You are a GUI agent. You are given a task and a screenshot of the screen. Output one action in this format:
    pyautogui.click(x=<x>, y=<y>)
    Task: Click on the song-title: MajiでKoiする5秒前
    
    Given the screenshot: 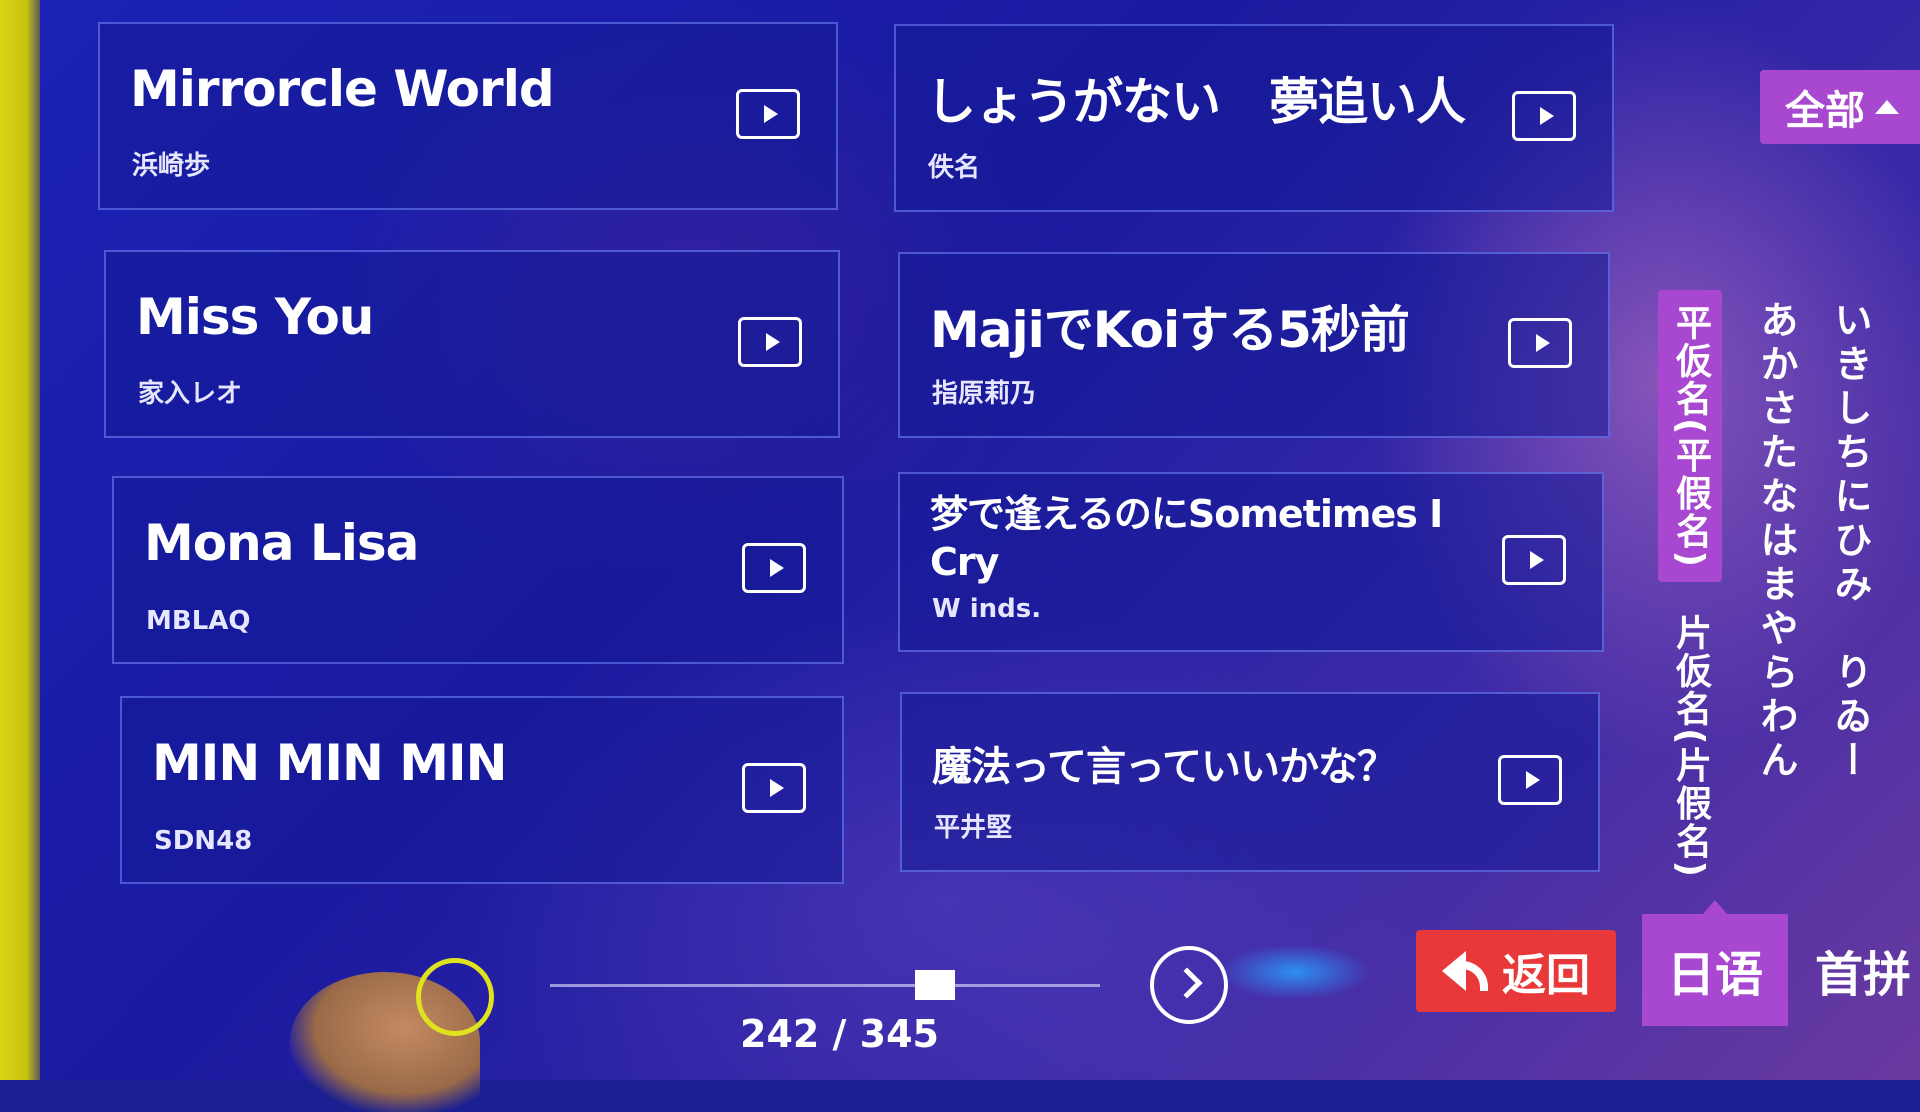 What is the action you would take?
    pyautogui.click(x=1170, y=330)
    